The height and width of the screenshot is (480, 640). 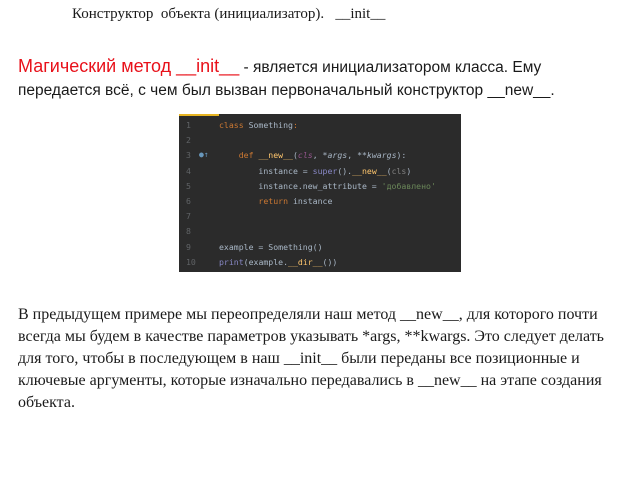 What do you see at coordinates (129, 66) in the screenshot?
I see `intro-highlight: Магический метод __init__` at bounding box center [129, 66].